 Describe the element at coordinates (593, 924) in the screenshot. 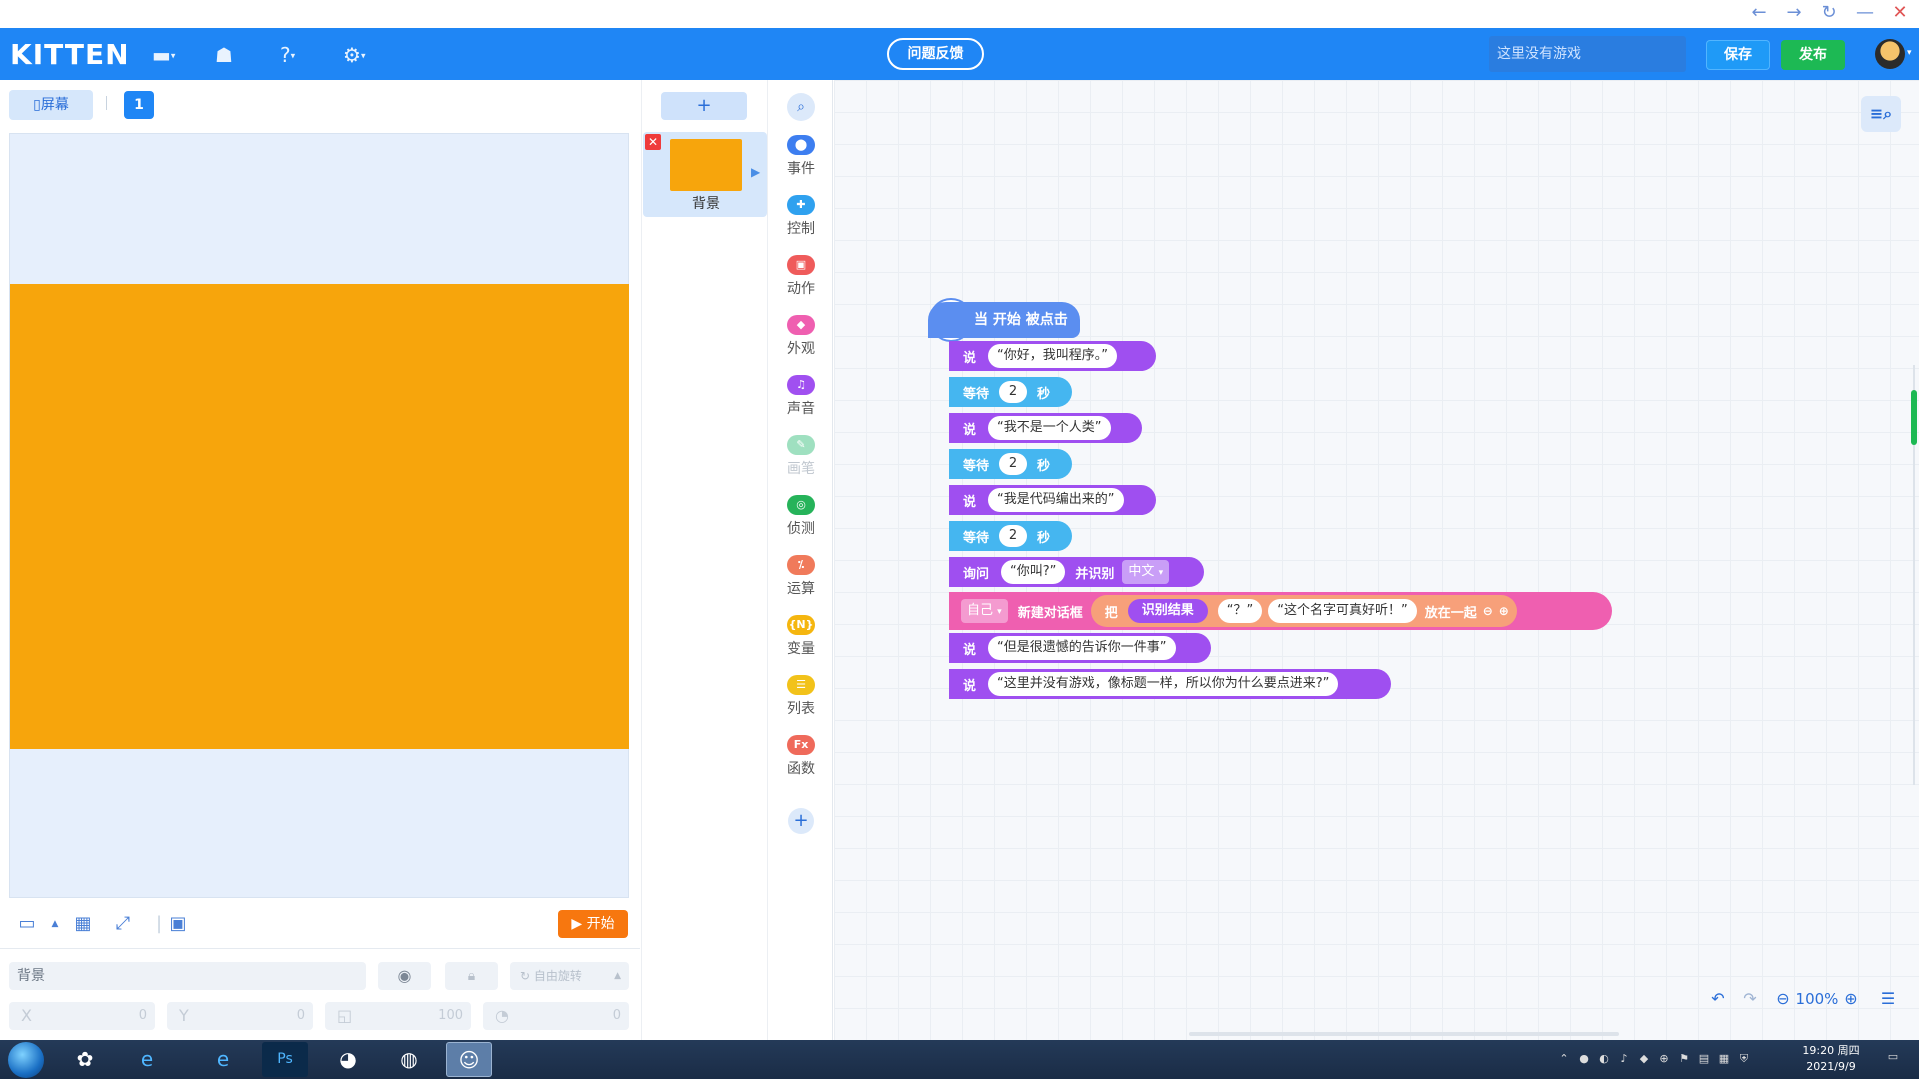

I see `start-button: ▶ 开始` at that location.